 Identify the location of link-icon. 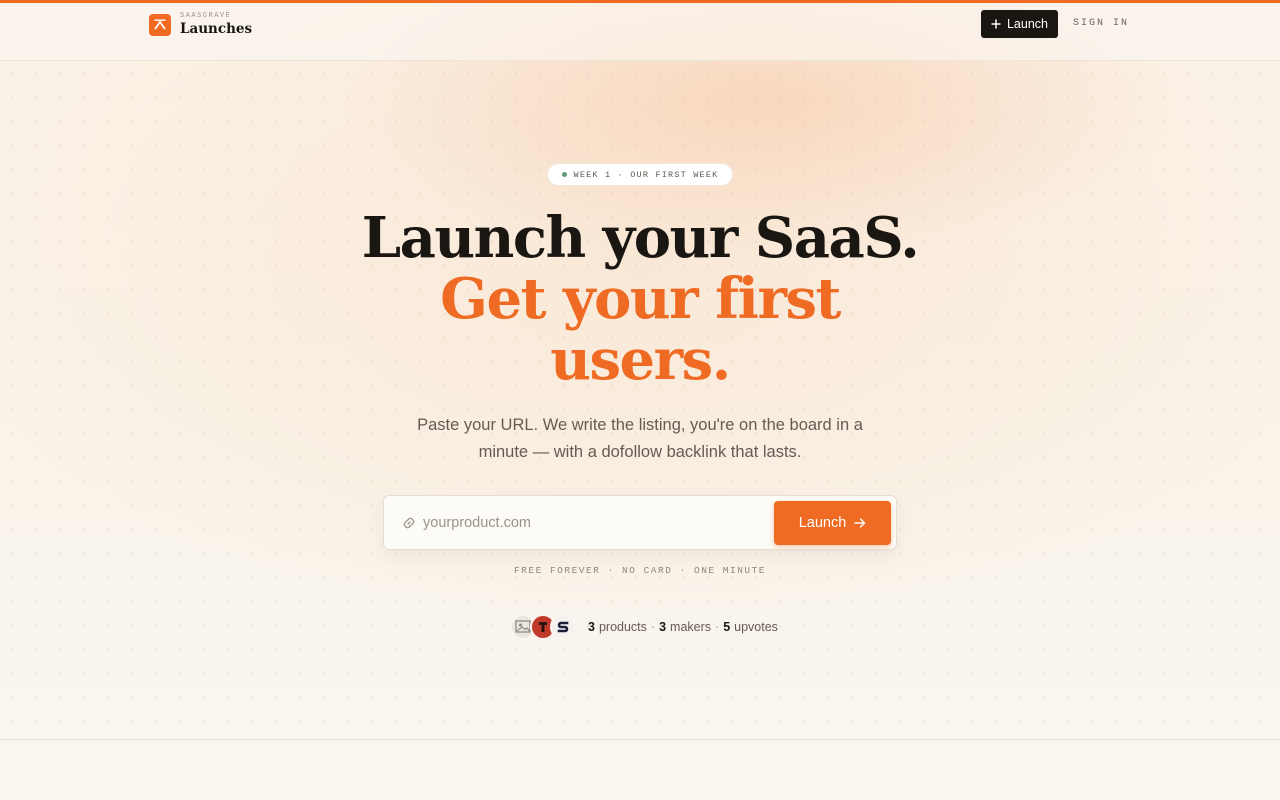
(409, 523).